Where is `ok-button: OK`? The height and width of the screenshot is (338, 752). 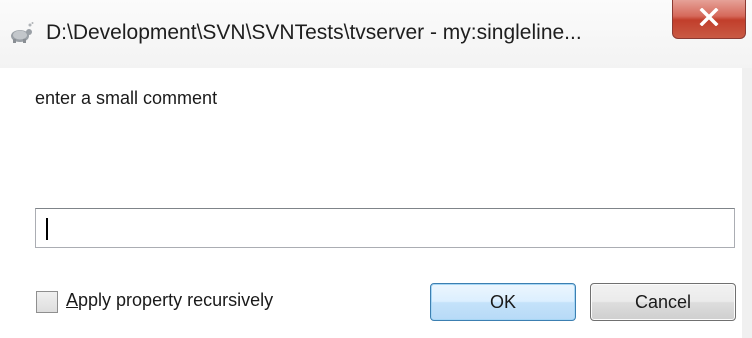
ok-button: OK is located at coordinates (503, 302).